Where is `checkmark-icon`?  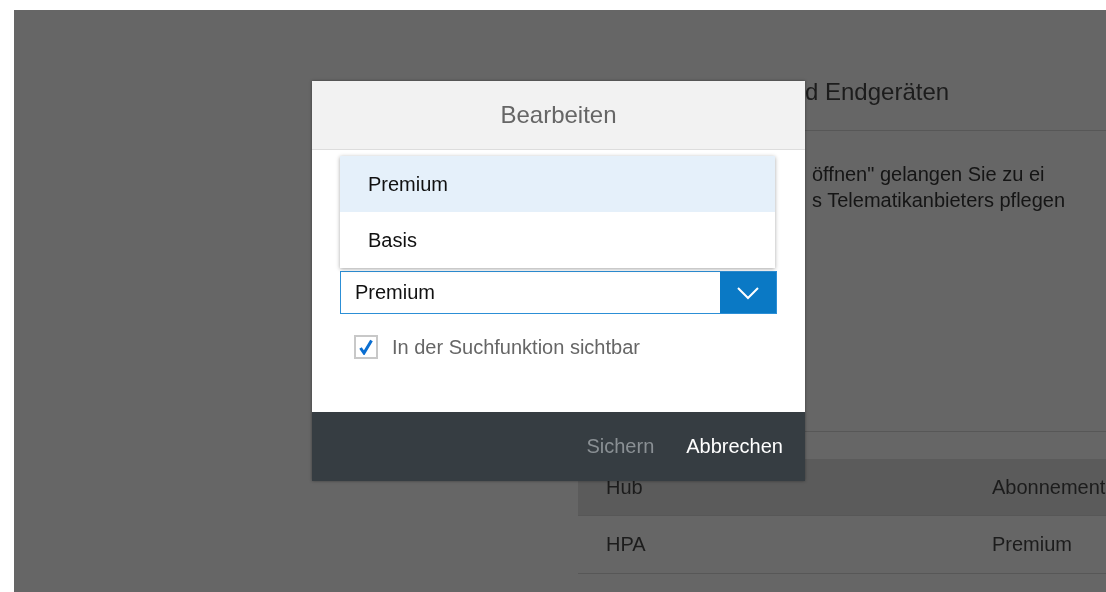 checkmark-icon is located at coordinates (366, 347).